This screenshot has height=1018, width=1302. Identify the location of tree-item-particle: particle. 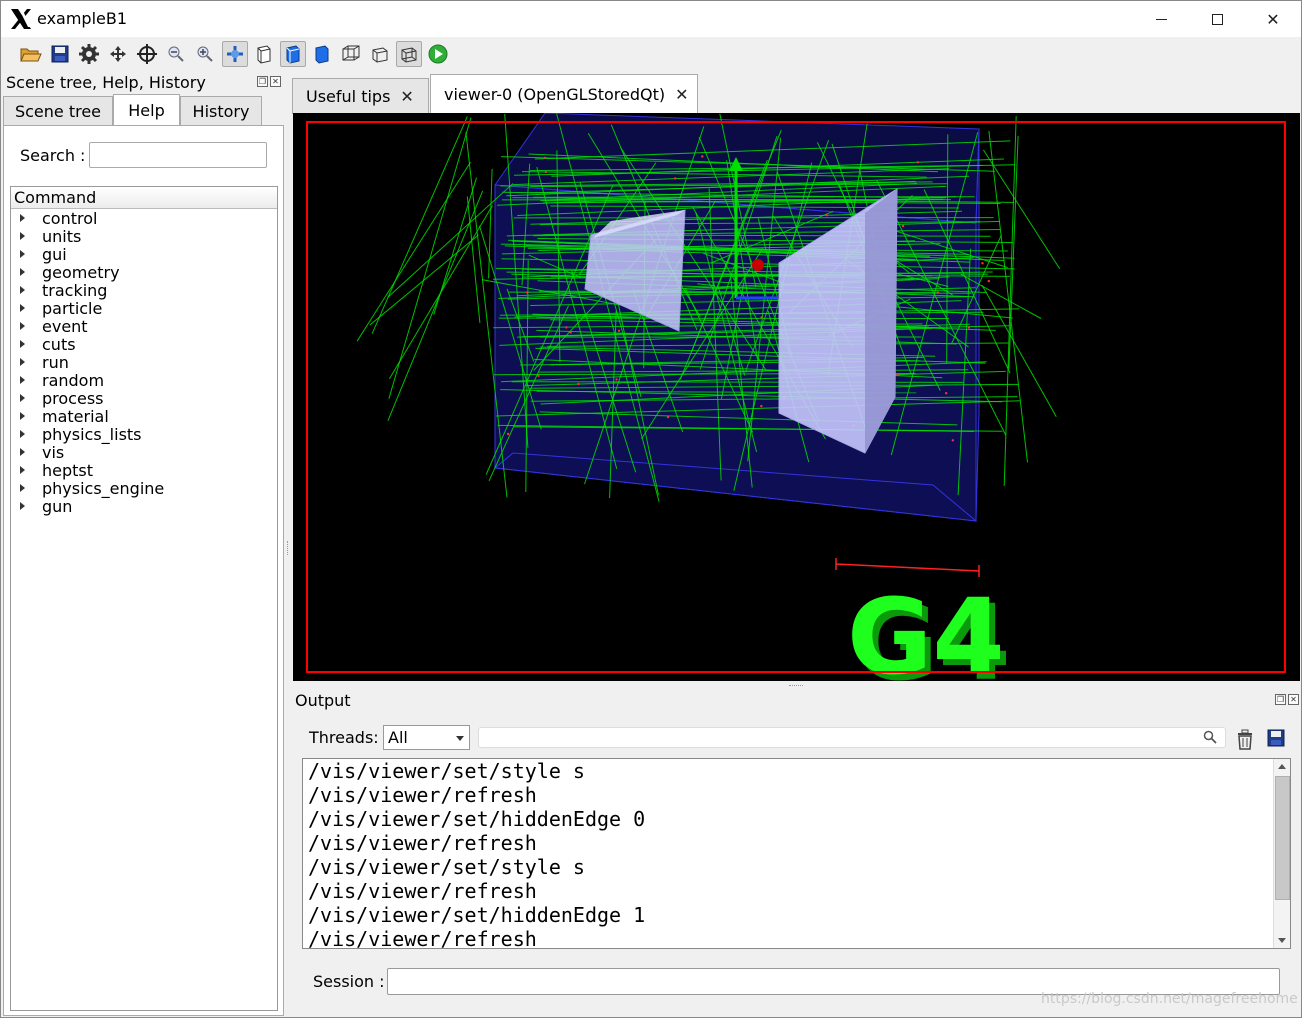
(144, 308).